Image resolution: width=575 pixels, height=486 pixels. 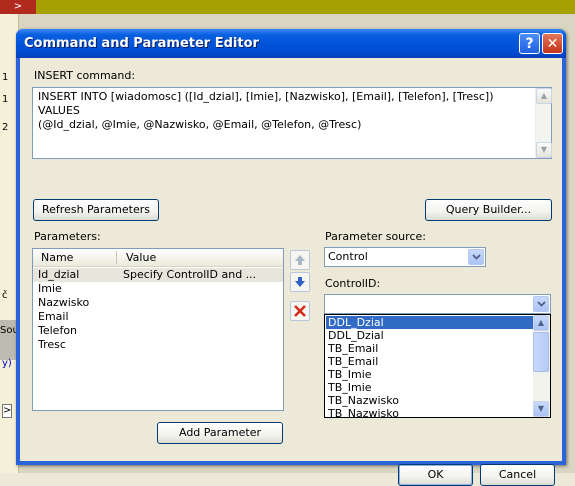 What do you see at coordinates (141, 43) in the screenshot?
I see `dialog-title: Command and Parameter Editor` at bounding box center [141, 43].